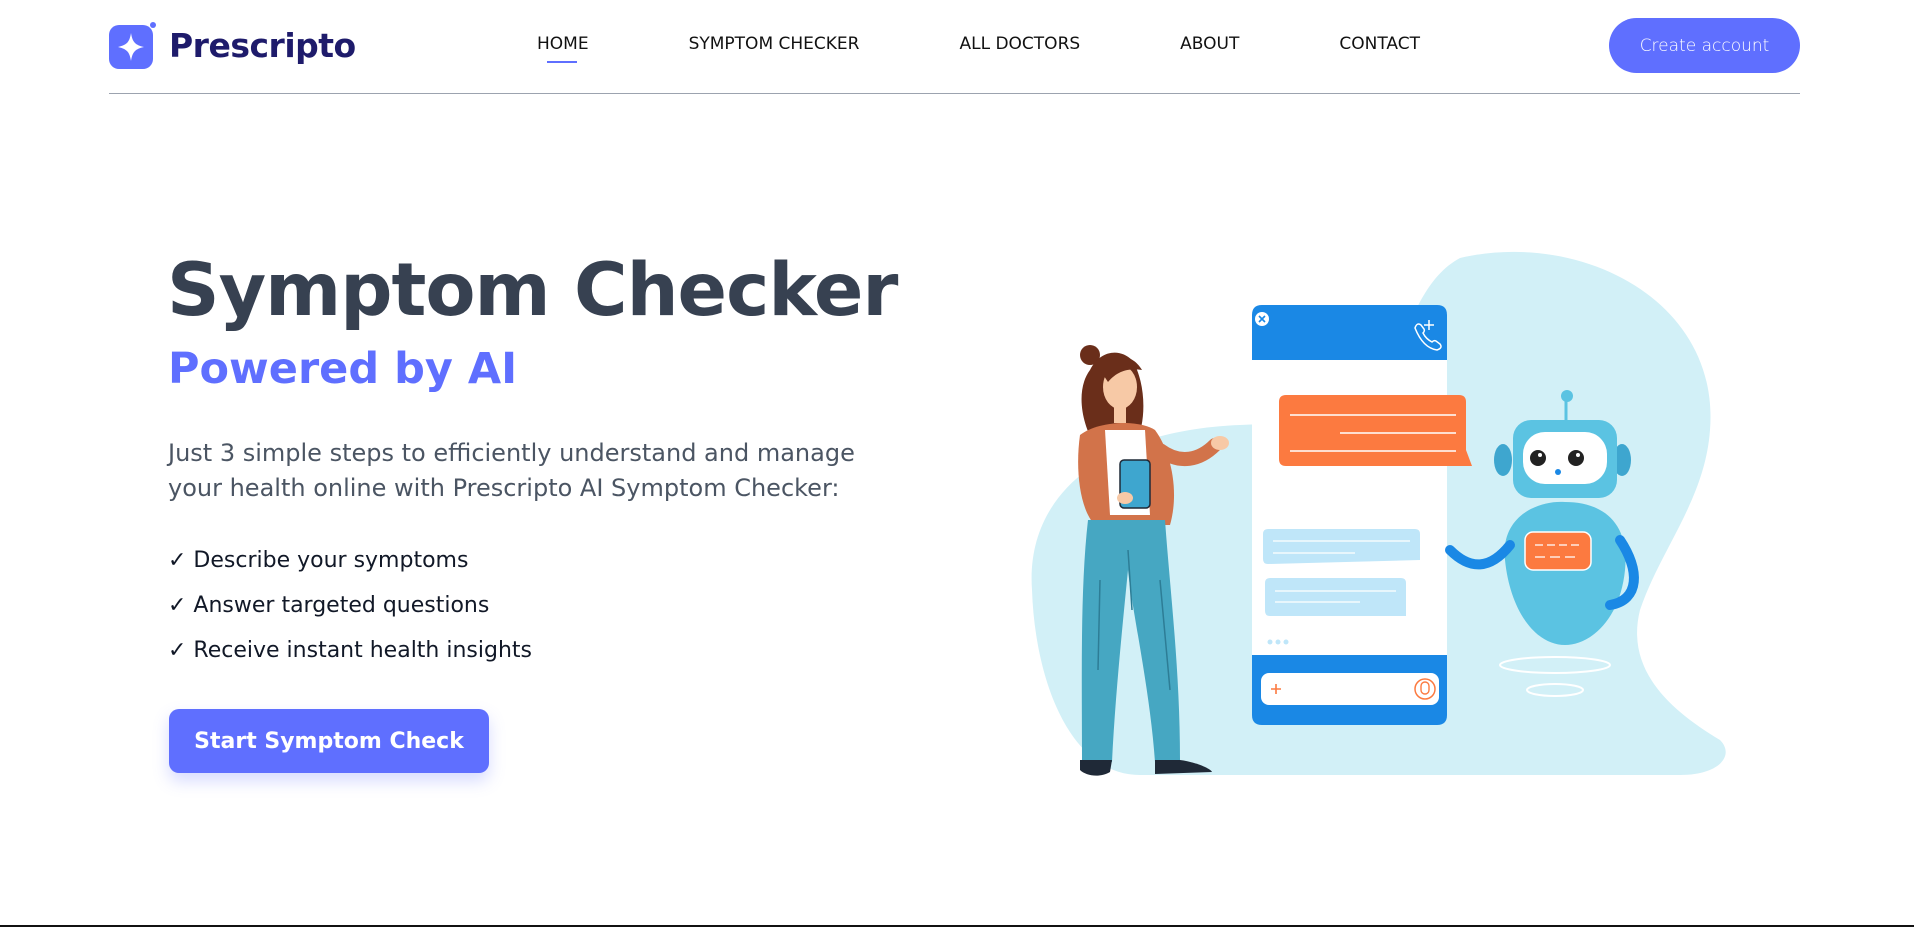  What do you see at coordinates (1379, 44) in the screenshot?
I see `nav-contact: CONTACT` at bounding box center [1379, 44].